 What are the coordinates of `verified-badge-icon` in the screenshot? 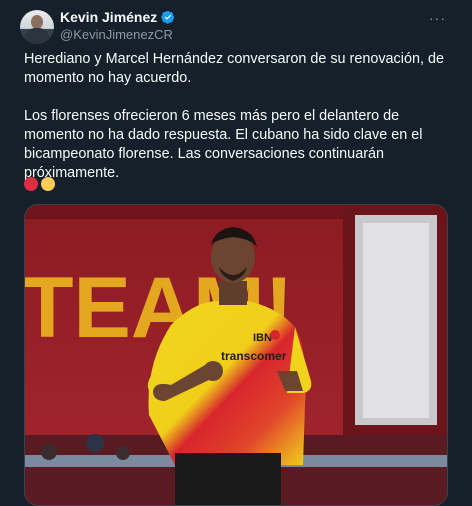 It's located at (168, 17).